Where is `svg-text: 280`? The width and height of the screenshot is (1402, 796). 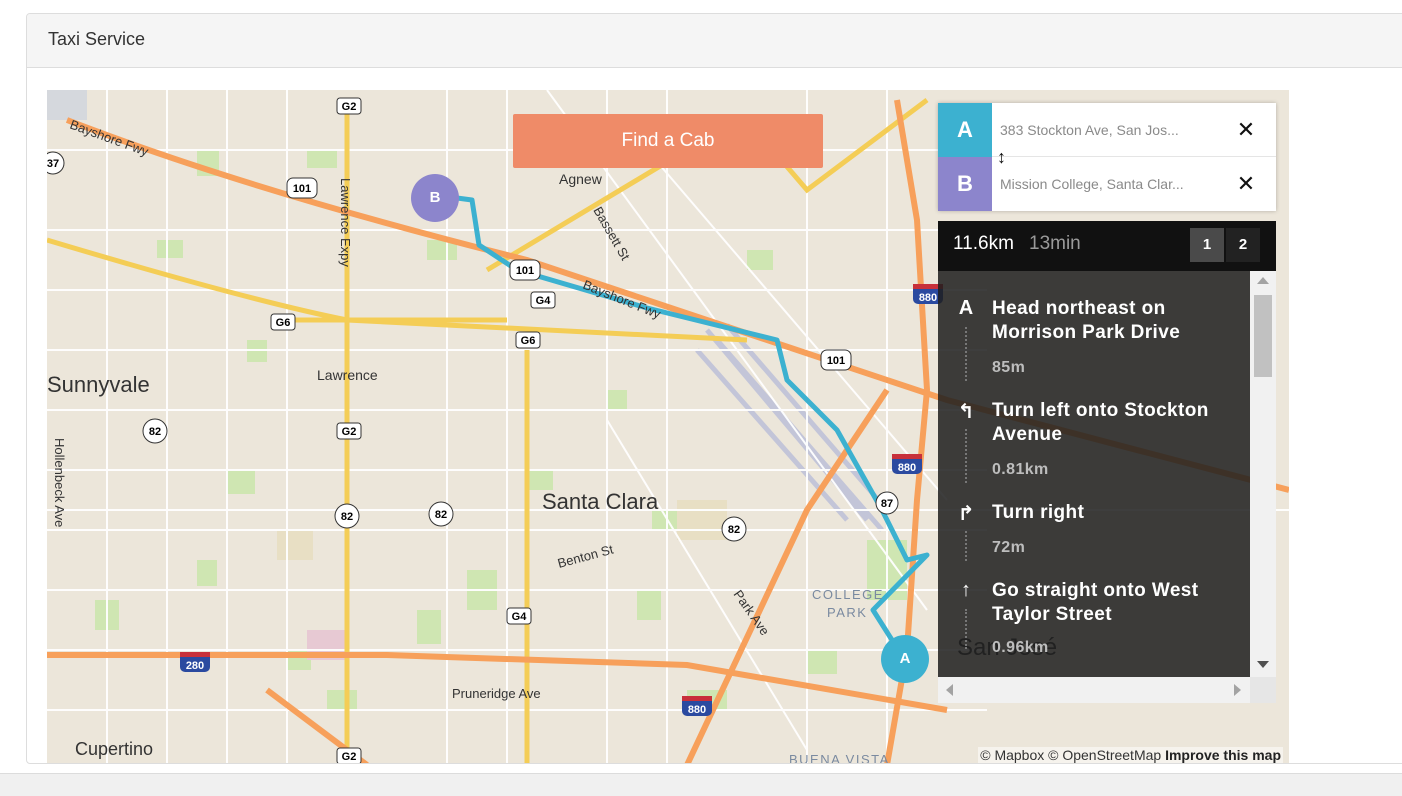 svg-text: 280 is located at coordinates (195, 666).